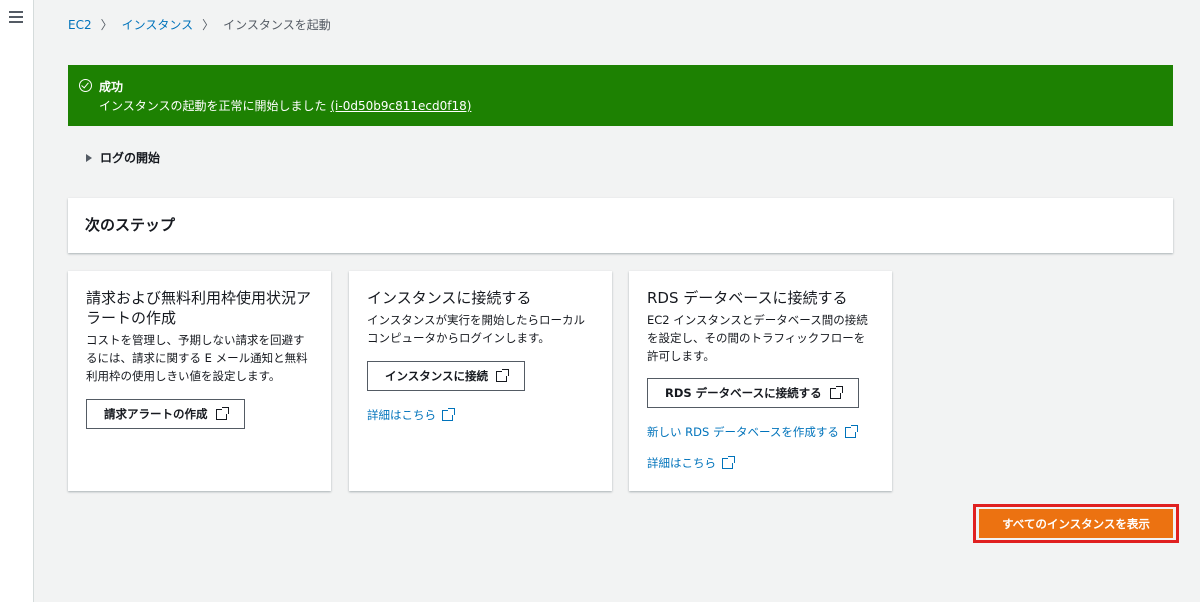 The width and height of the screenshot is (1200, 602). Describe the element at coordinates (1076, 523) in the screenshot. I see `view-all-instances-button: すべてのインスタンスを表示` at that location.